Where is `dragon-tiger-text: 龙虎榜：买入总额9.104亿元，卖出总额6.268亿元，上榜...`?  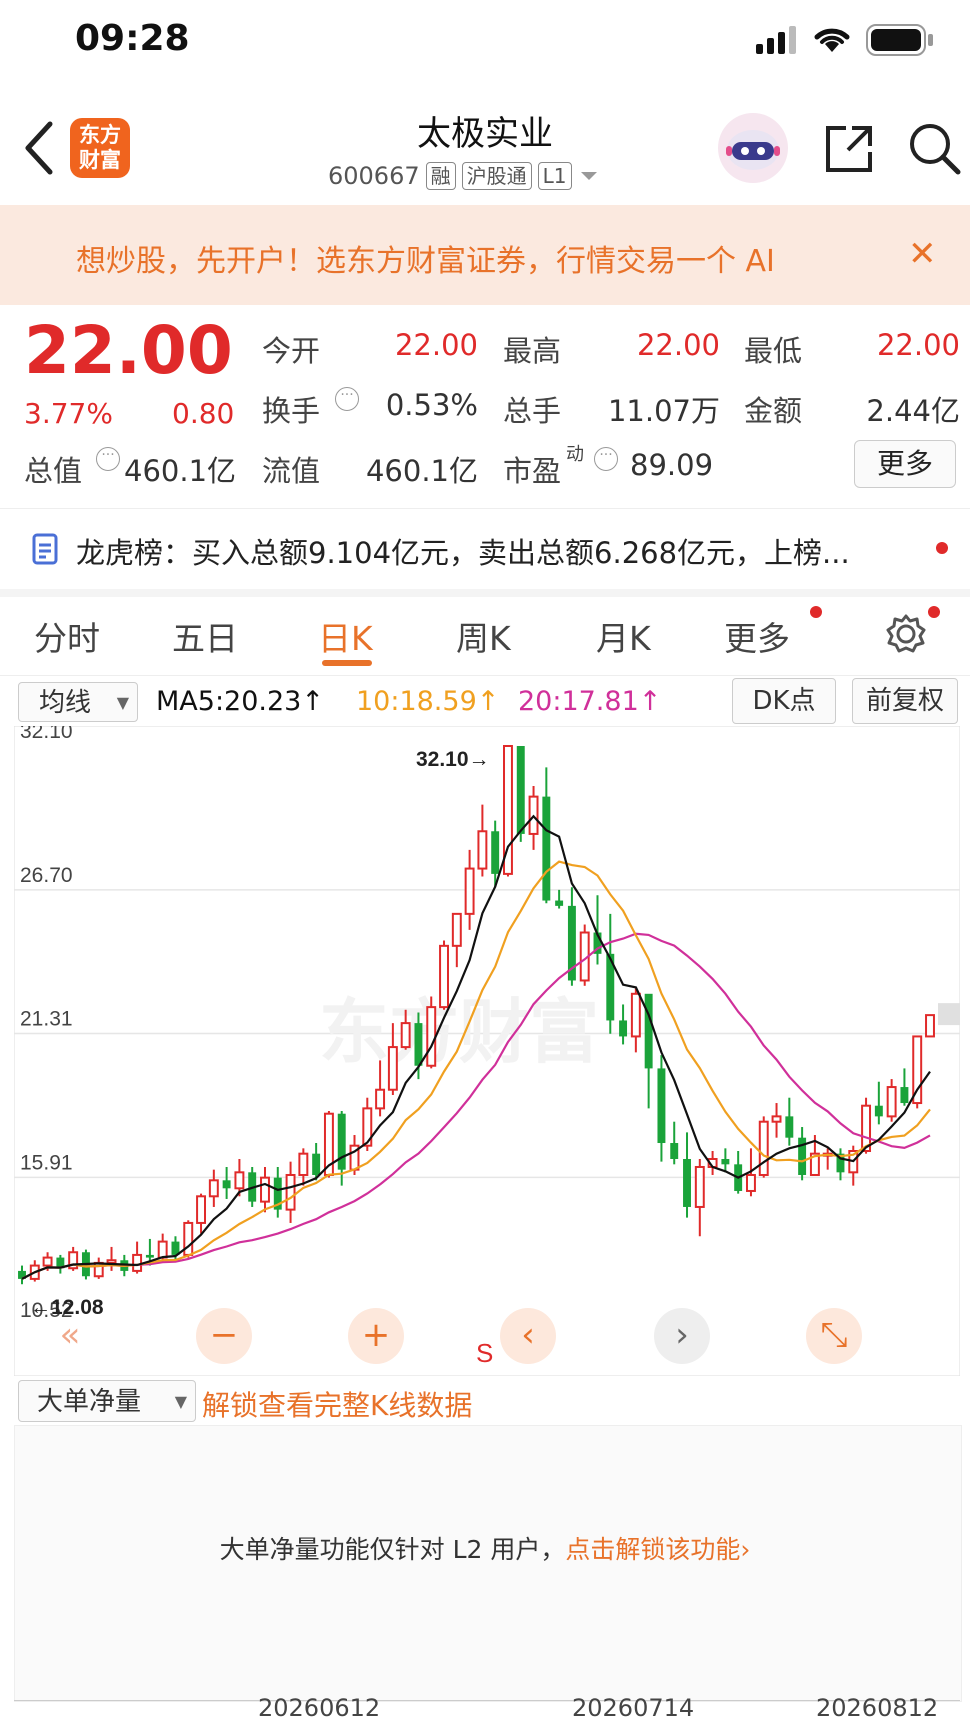
dragon-tiger-text: 龙虎榜：买入总额9.104亿元，卖出总额6.268亿元，上榜... is located at coordinates (463, 551).